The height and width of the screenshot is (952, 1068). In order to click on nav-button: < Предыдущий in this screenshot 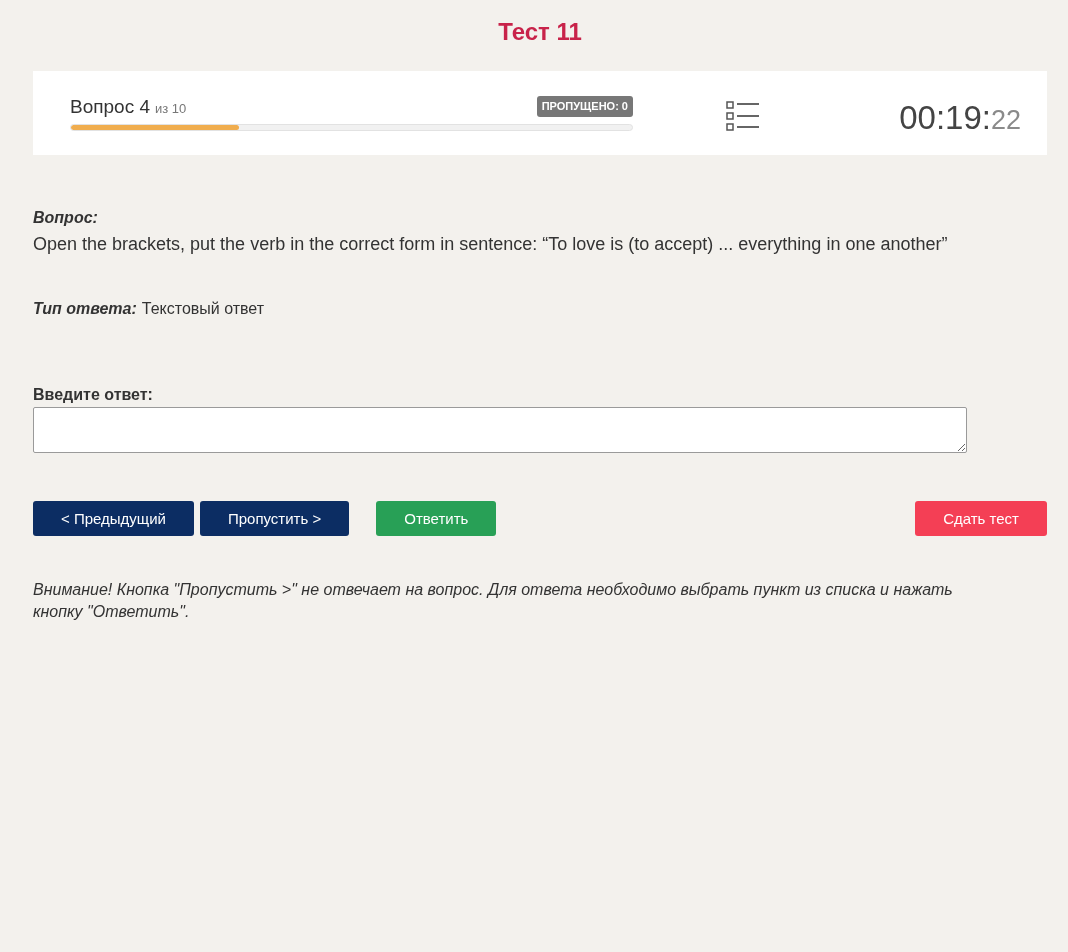, I will do `click(113, 518)`.